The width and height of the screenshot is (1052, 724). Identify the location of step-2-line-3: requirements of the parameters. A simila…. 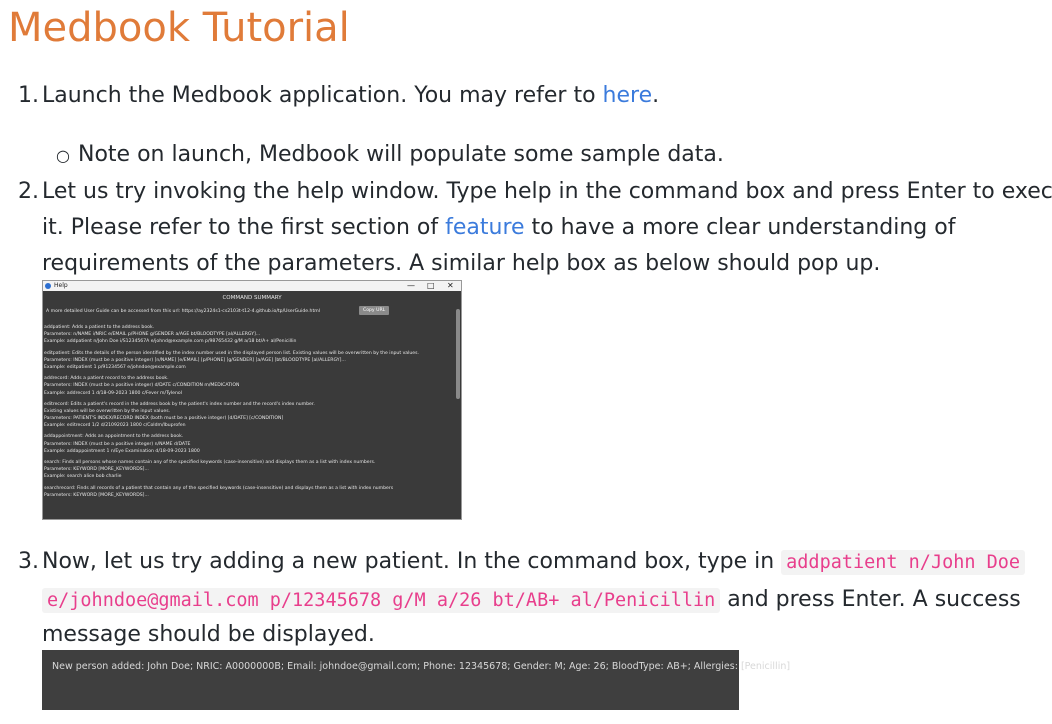
(461, 263).